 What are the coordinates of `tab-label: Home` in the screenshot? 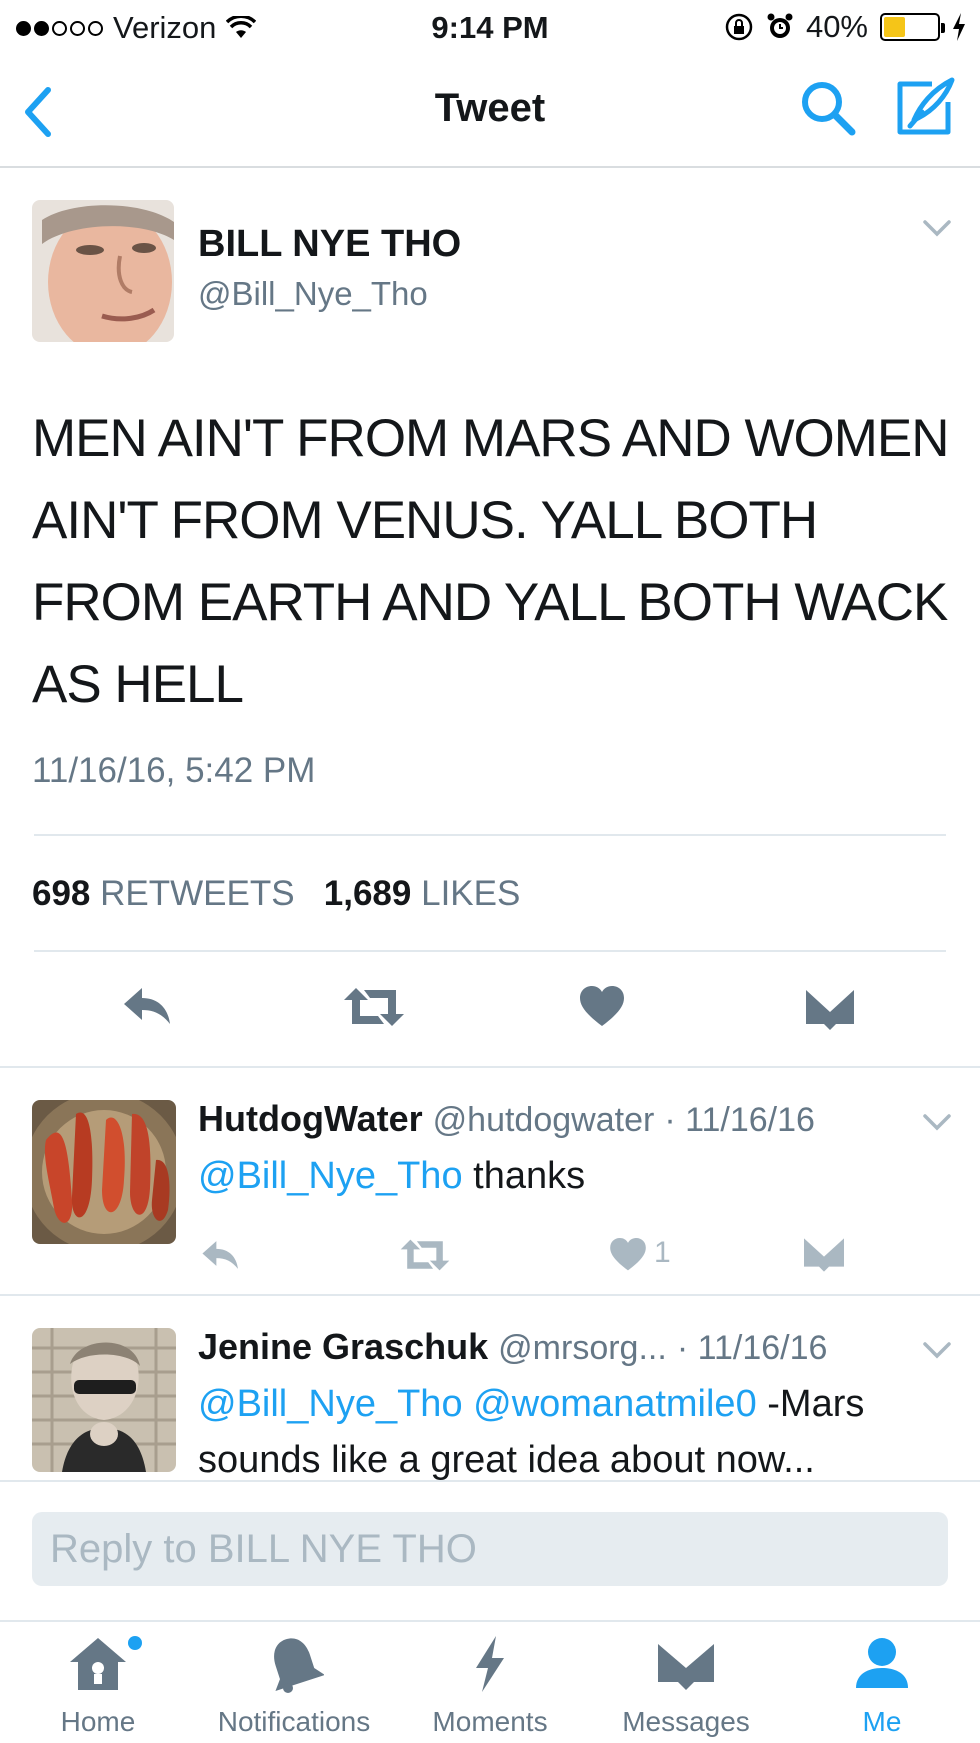 It's located at (98, 1721).